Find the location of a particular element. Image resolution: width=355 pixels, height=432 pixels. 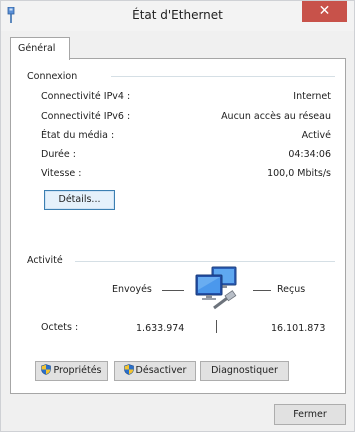

bytes-sent-value: 1.633.974 is located at coordinates (160, 328).